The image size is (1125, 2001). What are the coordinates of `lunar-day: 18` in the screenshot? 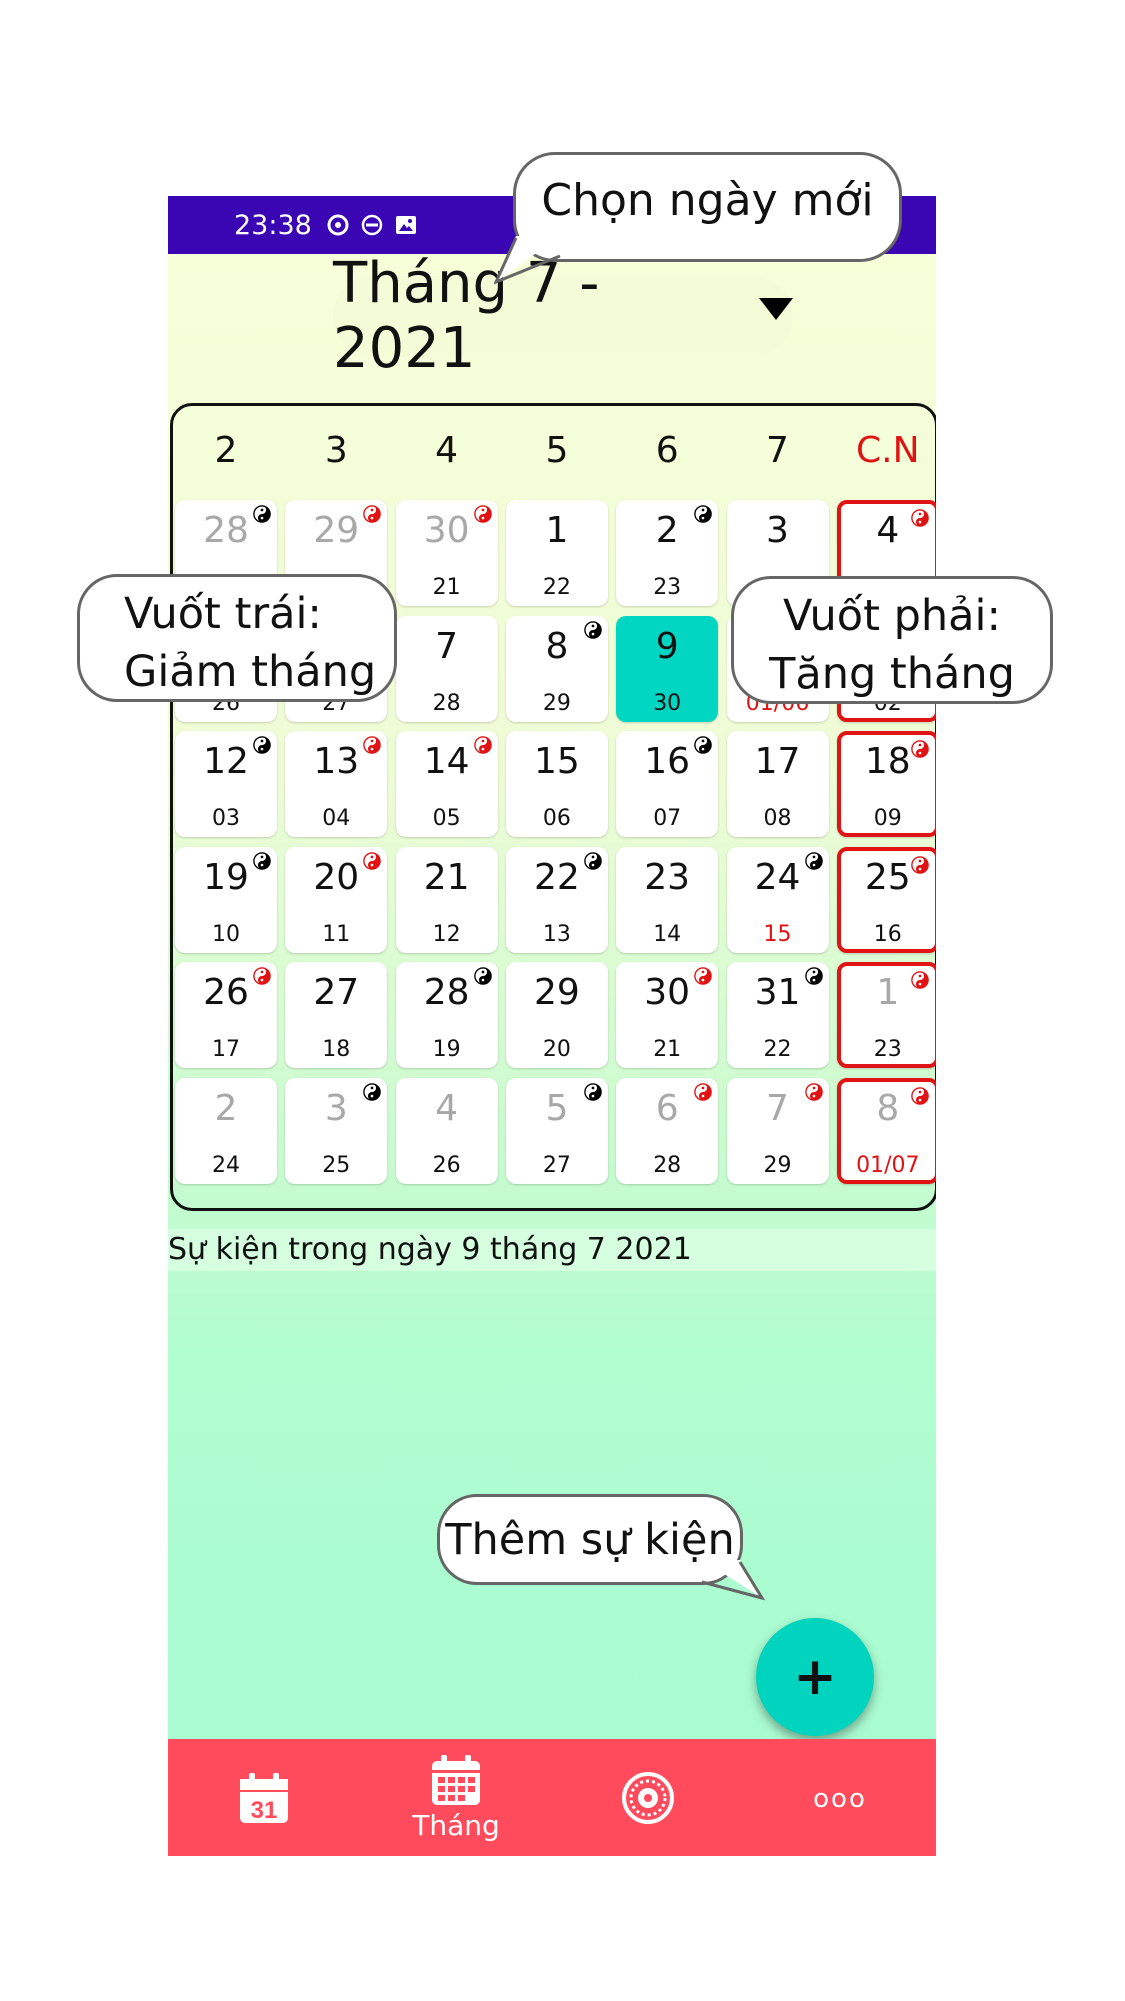 It's located at (336, 1049).